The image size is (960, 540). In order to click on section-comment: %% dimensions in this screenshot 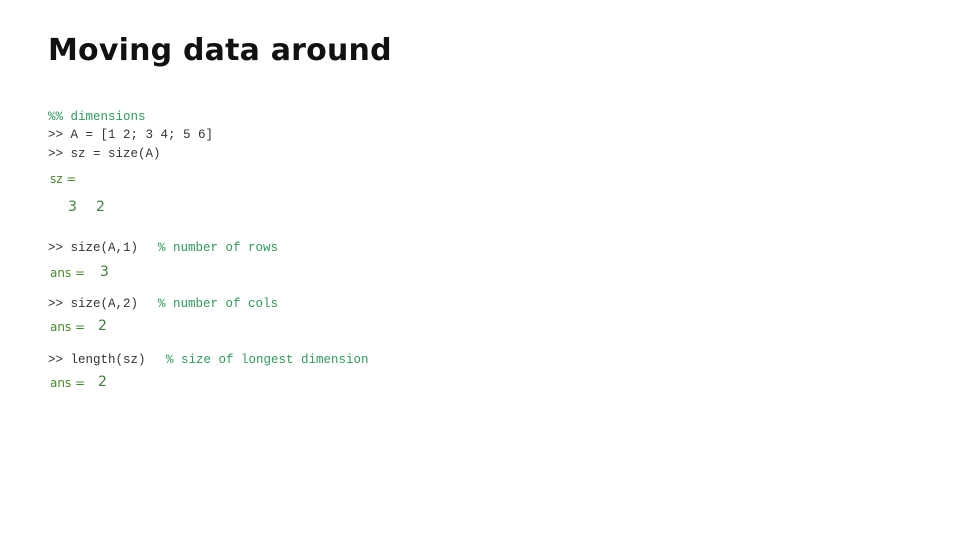, I will do `click(97, 117)`.